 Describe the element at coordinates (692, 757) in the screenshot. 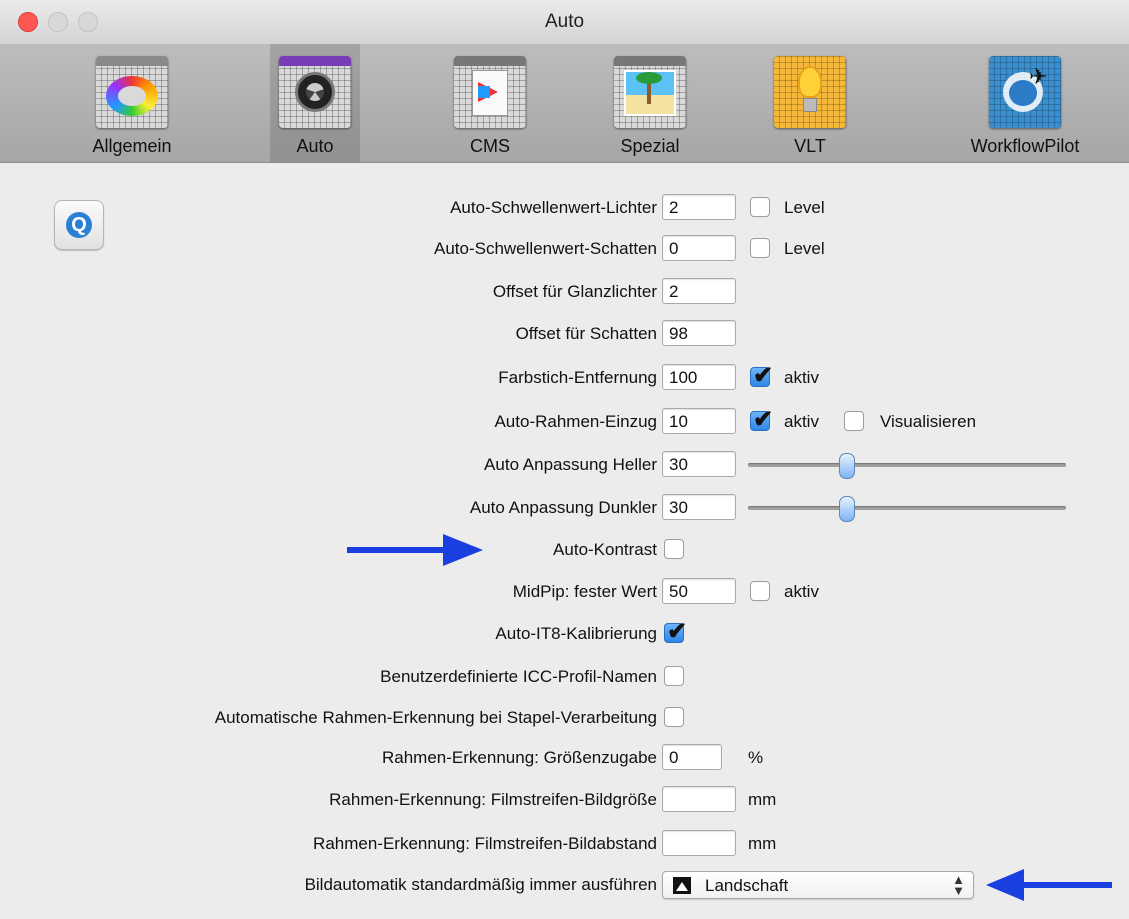

I see `frame-size-add-input: 0` at that location.